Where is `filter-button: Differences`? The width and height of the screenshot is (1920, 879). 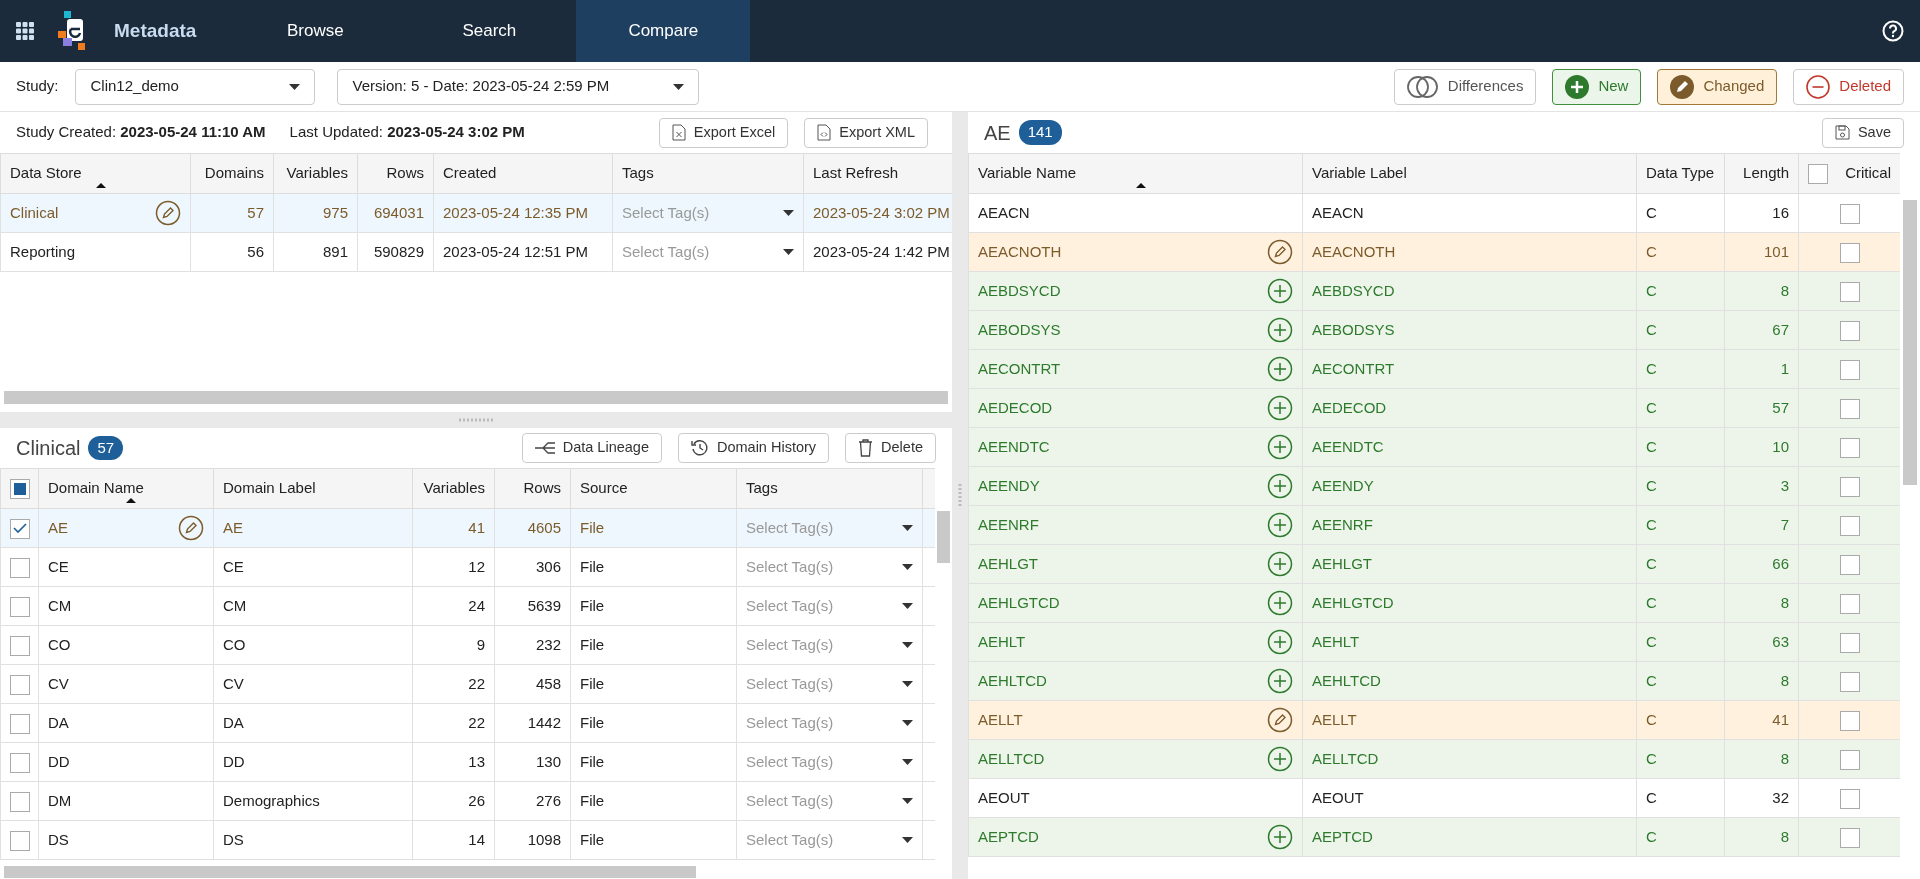
filter-button: Differences is located at coordinates (1465, 86).